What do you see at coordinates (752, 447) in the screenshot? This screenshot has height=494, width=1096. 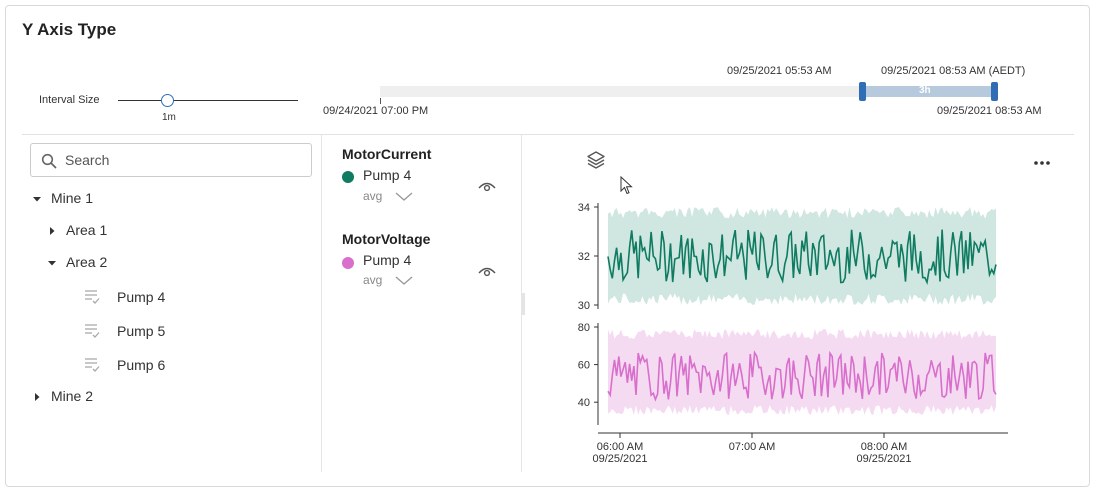 I see `x-tick-label: 07:00 AM` at bounding box center [752, 447].